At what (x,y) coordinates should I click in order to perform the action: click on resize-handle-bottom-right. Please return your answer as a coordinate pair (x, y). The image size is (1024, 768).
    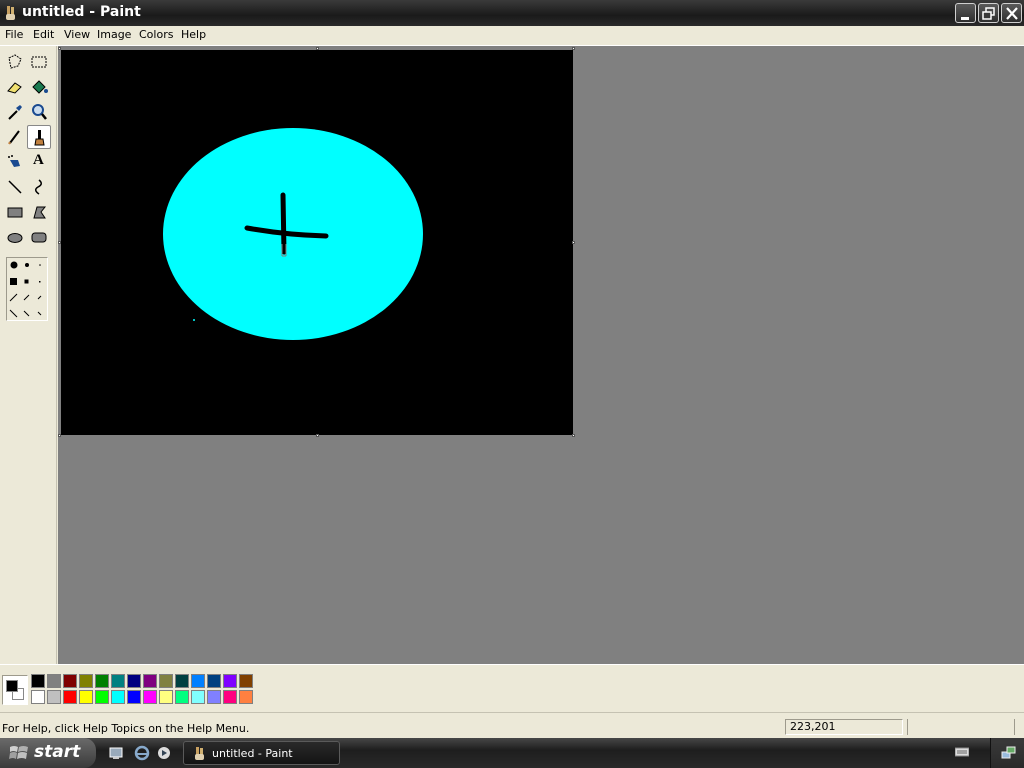
    Looking at the image, I should click on (573, 435).